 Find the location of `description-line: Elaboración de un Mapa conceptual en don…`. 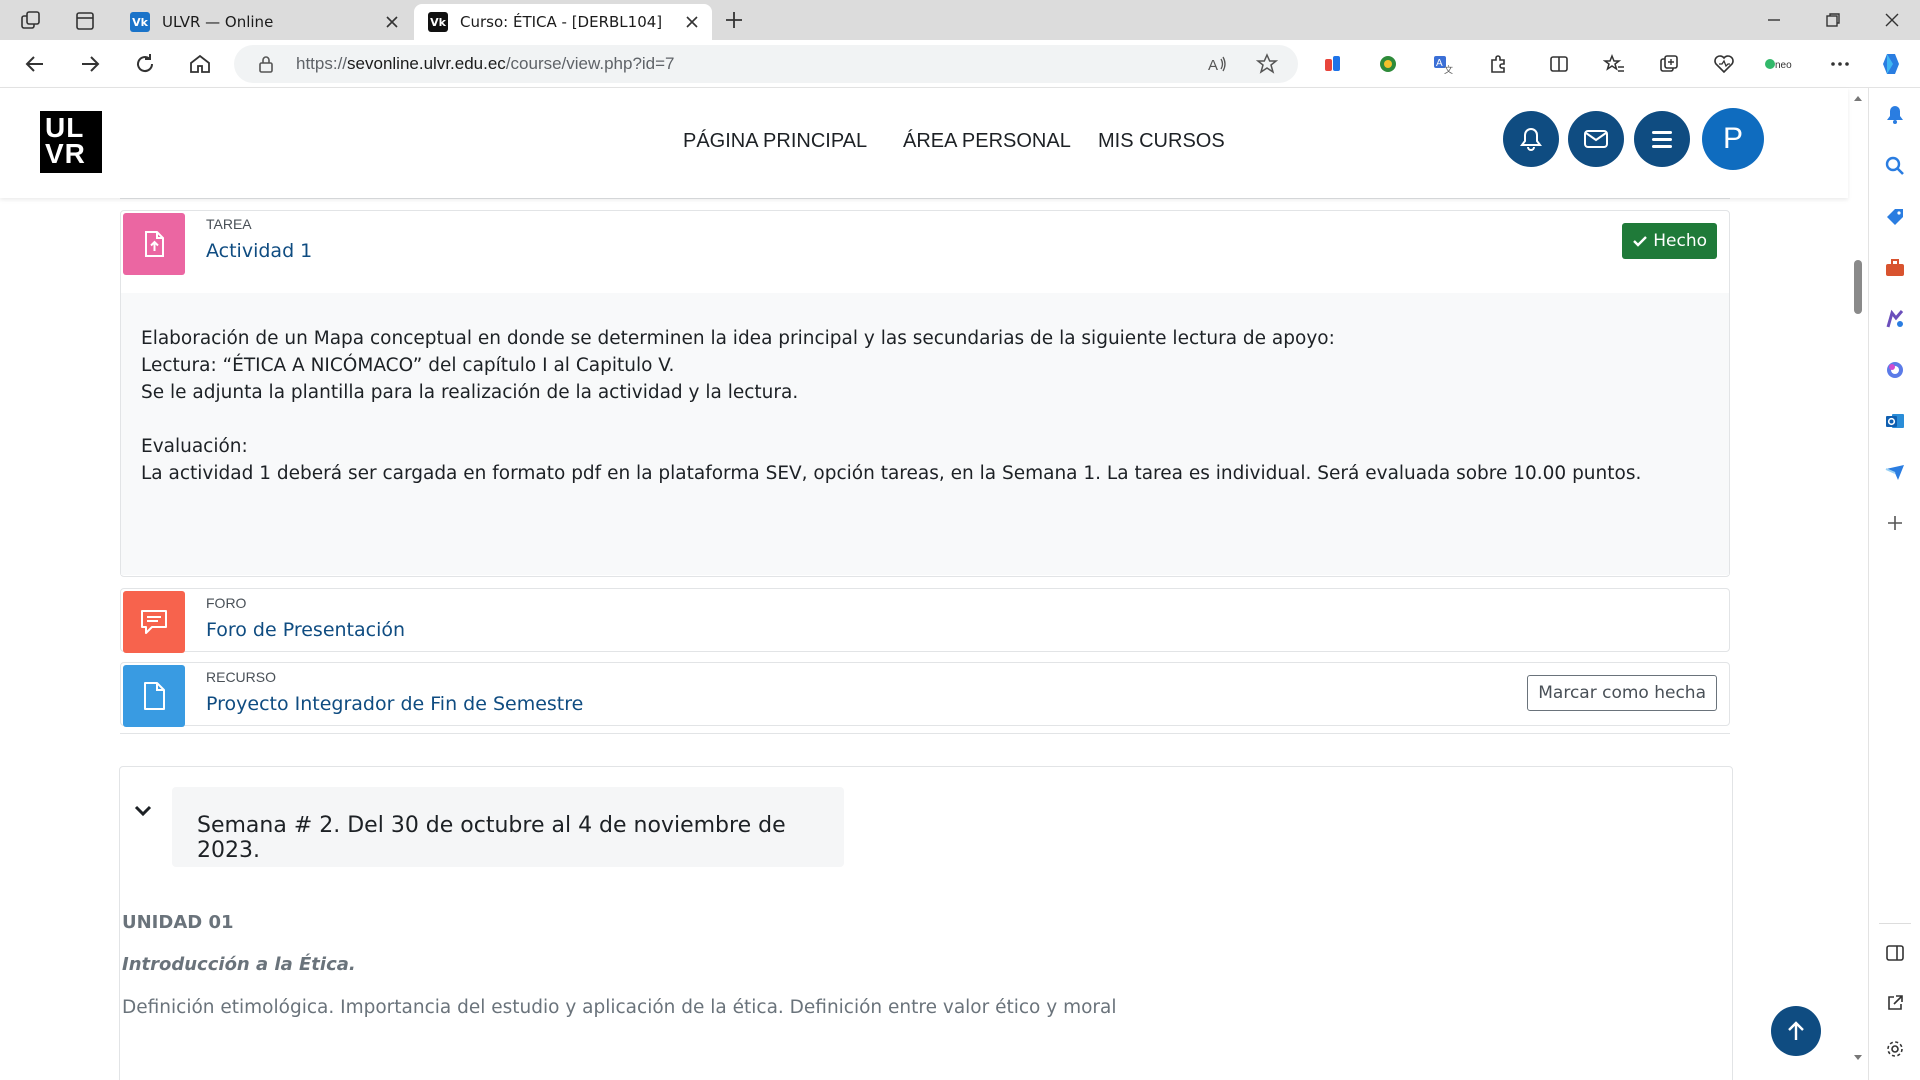

description-line: Elaboración de un Mapa conceptual en don… is located at coordinates (738, 338).